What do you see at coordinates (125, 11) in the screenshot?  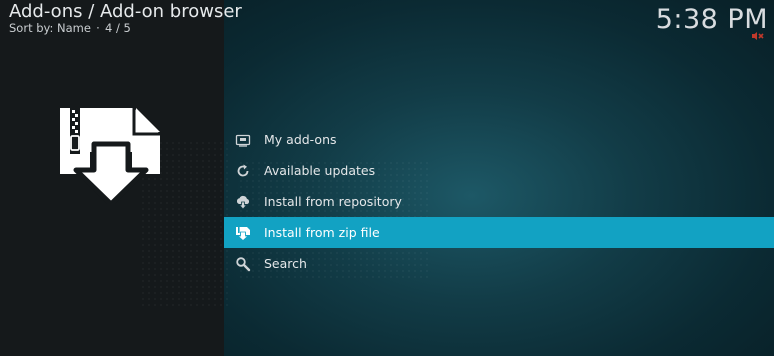 I see `page-title: Add-ons / Add-on browser` at bounding box center [125, 11].